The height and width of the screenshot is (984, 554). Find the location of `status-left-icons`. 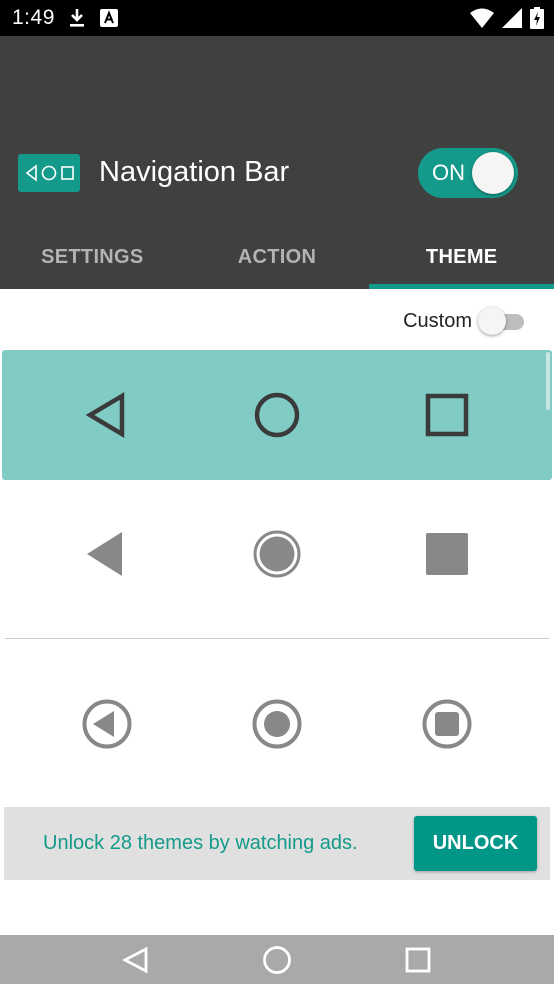

status-left-icons is located at coordinates (93, 20).